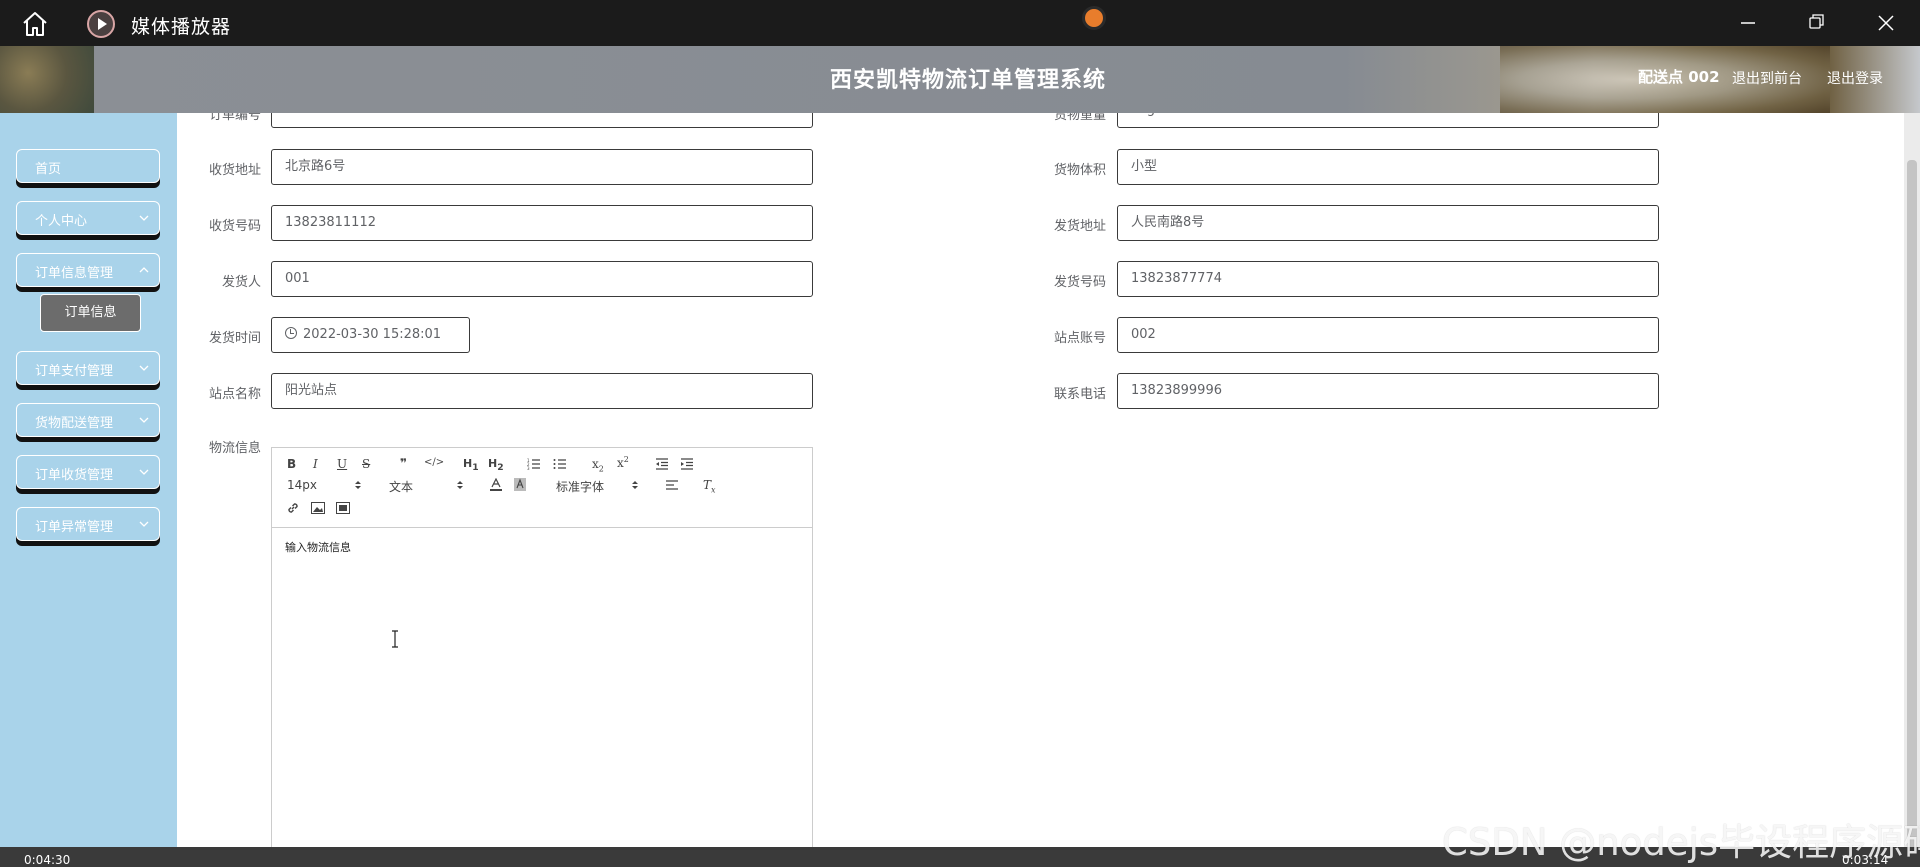 Image resolution: width=1920 pixels, height=867 pixels. What do you see at coordinates (960, 23) in the screenshot?
I see `player-titlebar: 媒体播放器` at bounding box center [960, 23].